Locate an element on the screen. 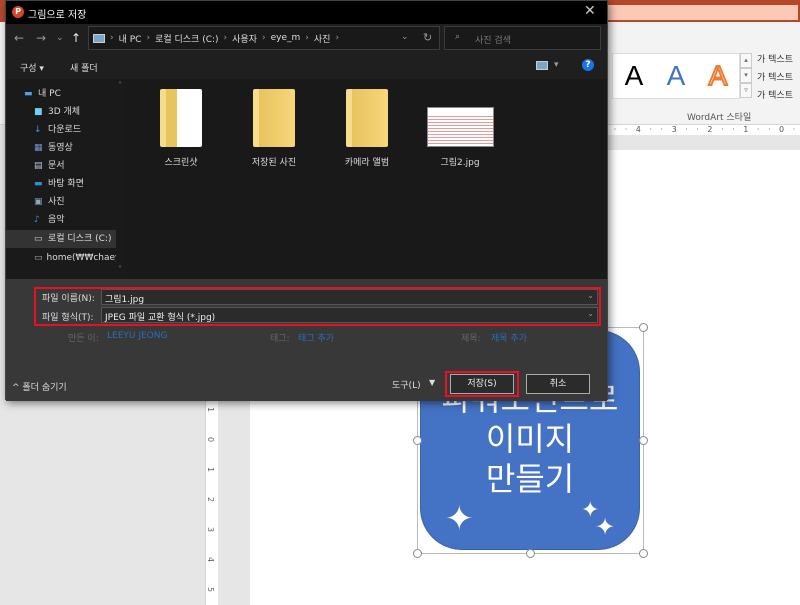  folder-item: 스크린샷 is located at coordinates (181, 128).